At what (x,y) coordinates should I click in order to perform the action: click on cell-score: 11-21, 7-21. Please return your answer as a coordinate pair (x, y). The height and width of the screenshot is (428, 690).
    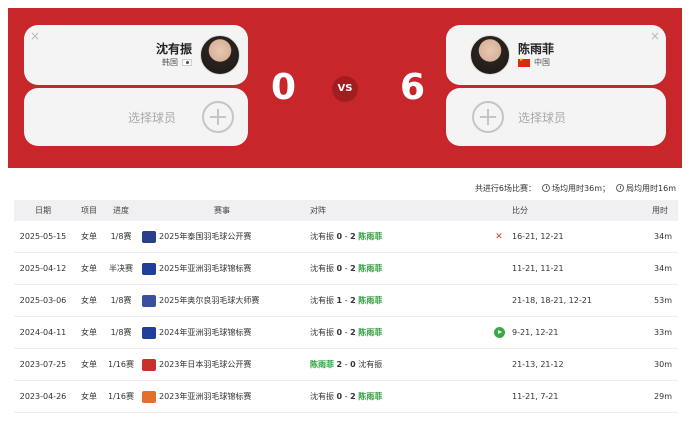
    Looking at the image, I should click on (535, 396).